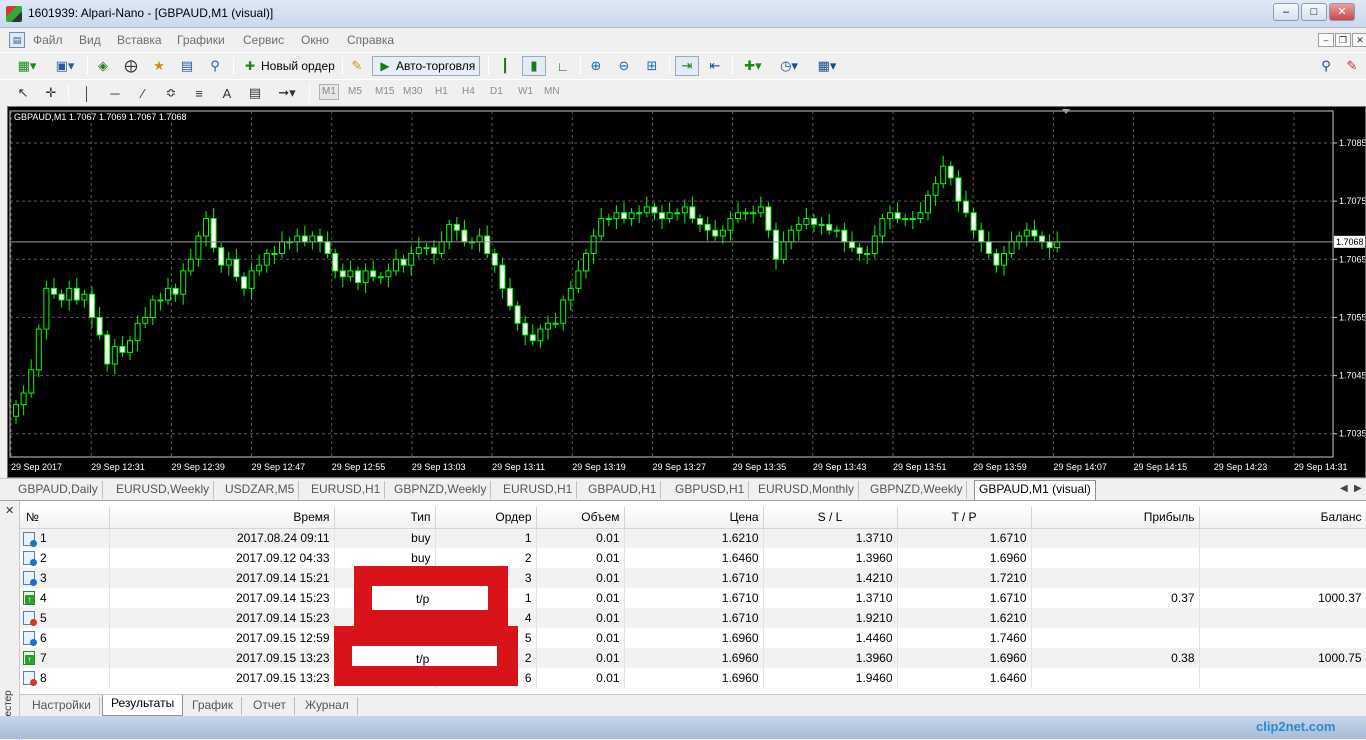 This screenshot has width=1366, height=740. I want to click on bar-chart-icon: ┃, so click(505, 66).